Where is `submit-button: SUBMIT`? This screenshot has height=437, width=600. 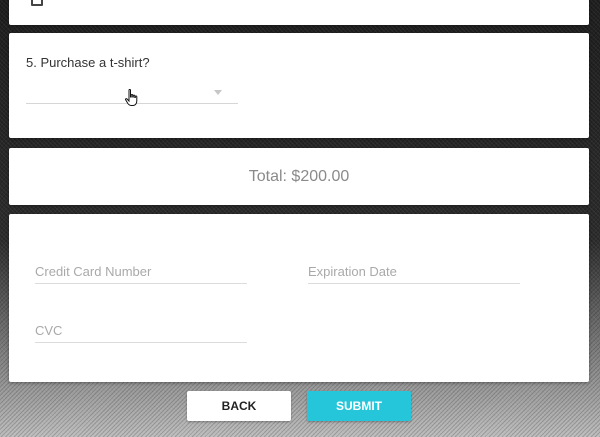 submit-button: SUBMIT is located at coordinates (359, 406).